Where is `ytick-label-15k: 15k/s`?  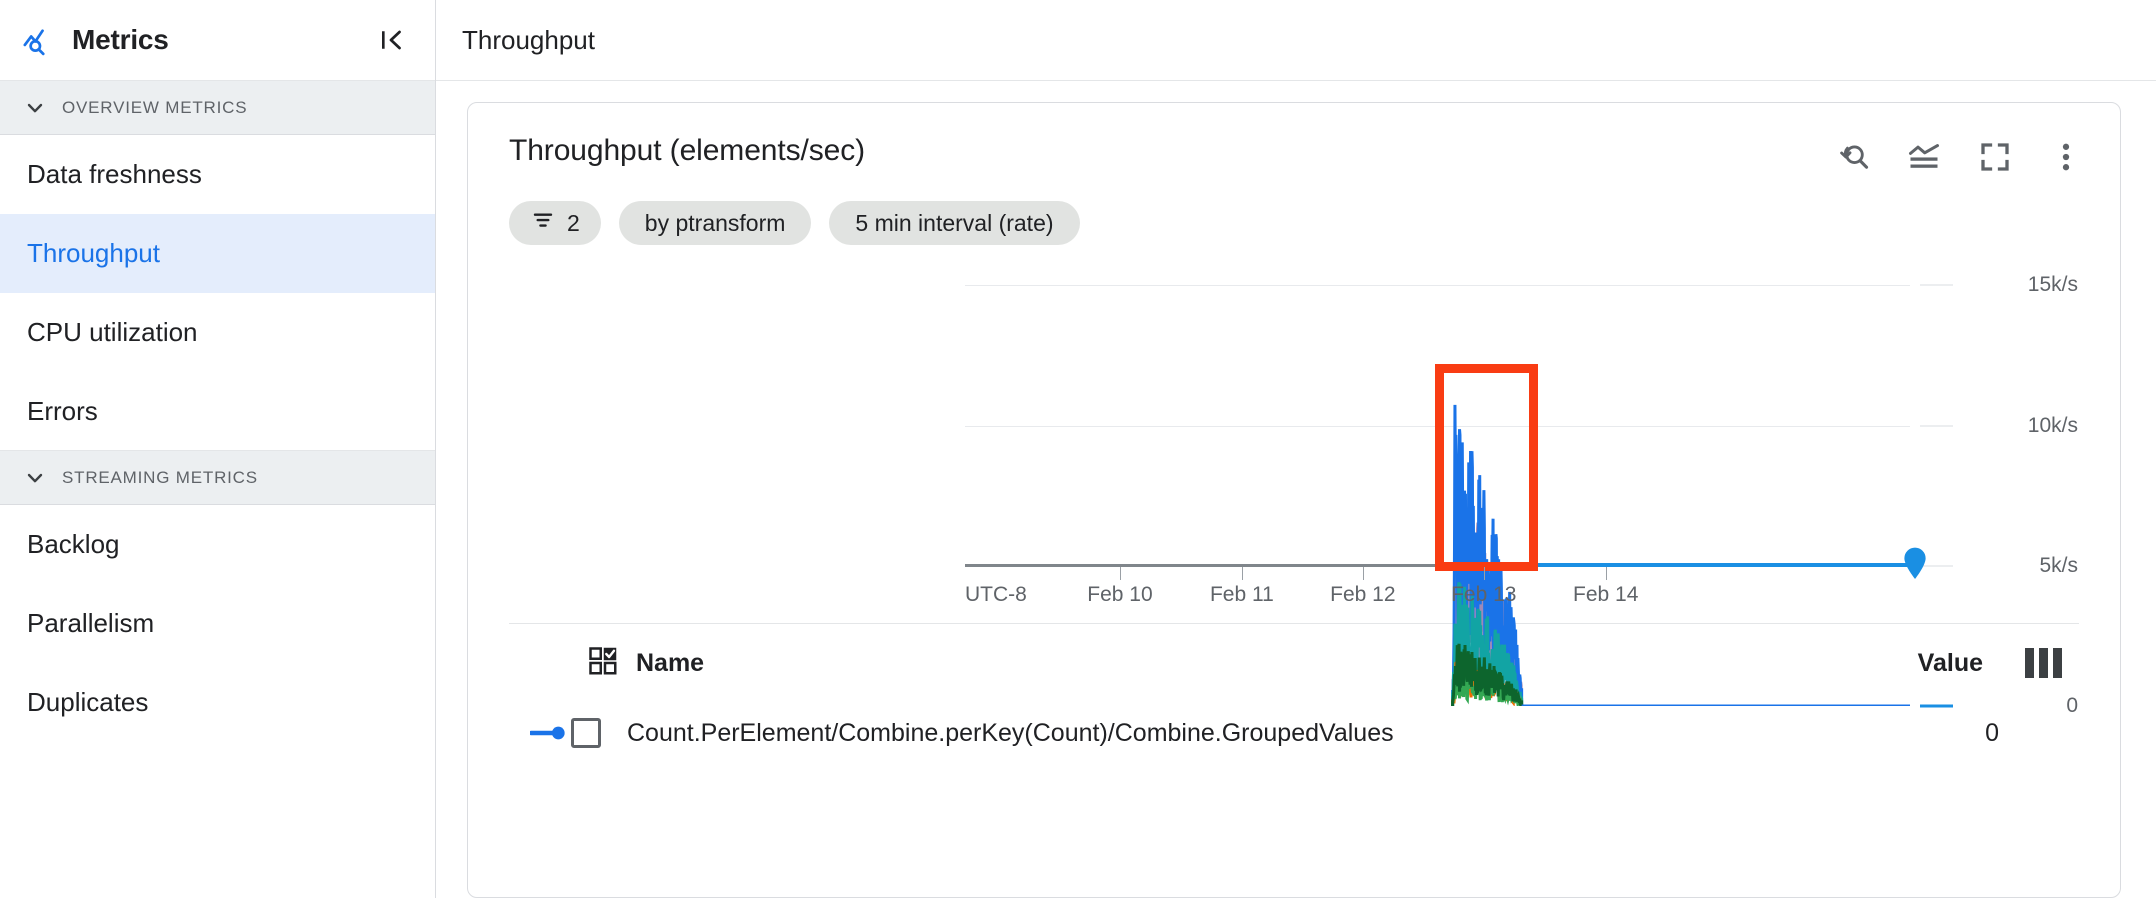
ytick-label-15k: 15k/s is located at coordinates (2052, 284).